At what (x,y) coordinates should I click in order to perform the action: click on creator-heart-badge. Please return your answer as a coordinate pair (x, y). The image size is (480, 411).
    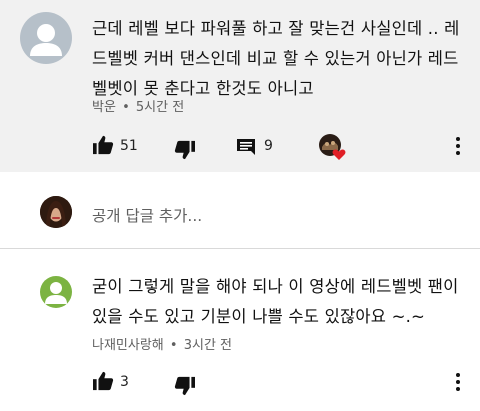
    Looking at the image, I should click on (332, 147).